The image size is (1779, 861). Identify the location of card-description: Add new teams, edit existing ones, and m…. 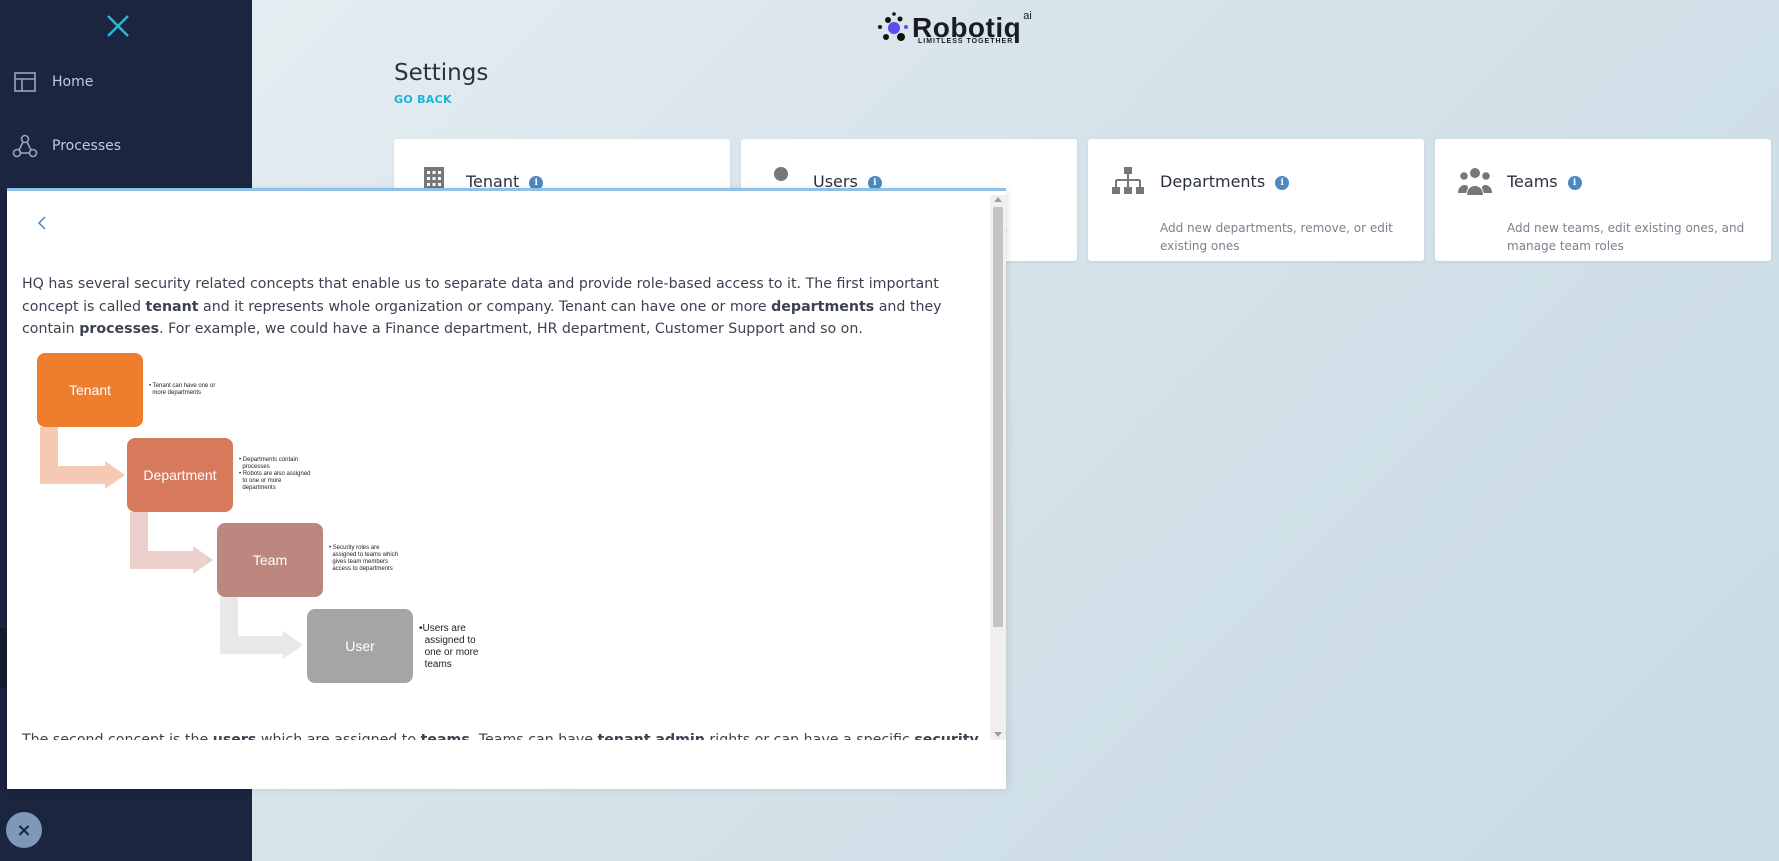
(1626, 237).